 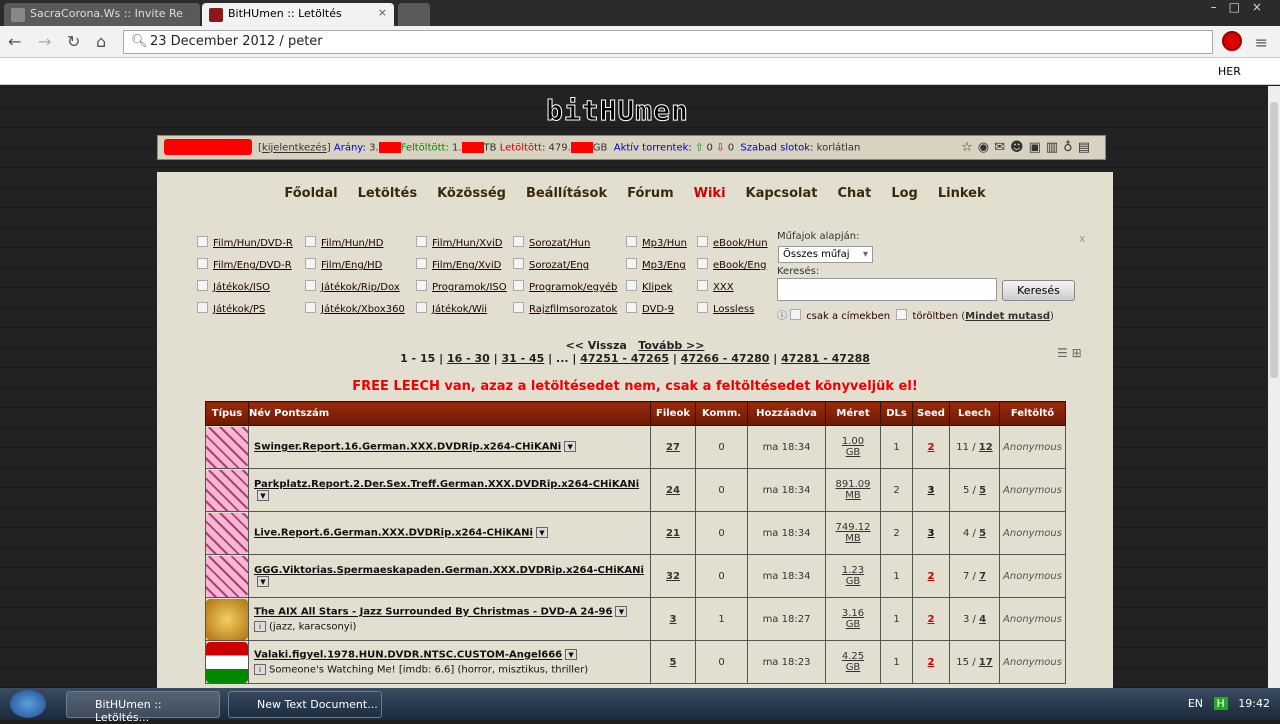 What do you see at coordinates (387, 193) in the screenshot?
I see `nav-item: Letöltés` at bounding box center [387, 193].